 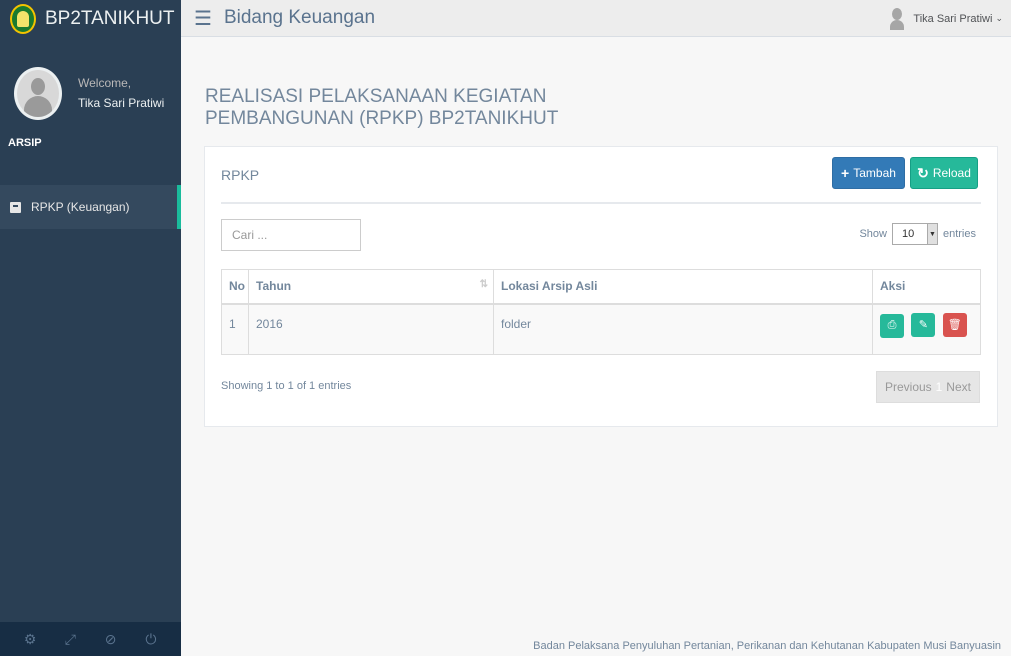 What do you see at coordinates (38, 93) in the screenshot?
I see `avatar` at bounding box center [38, 93].